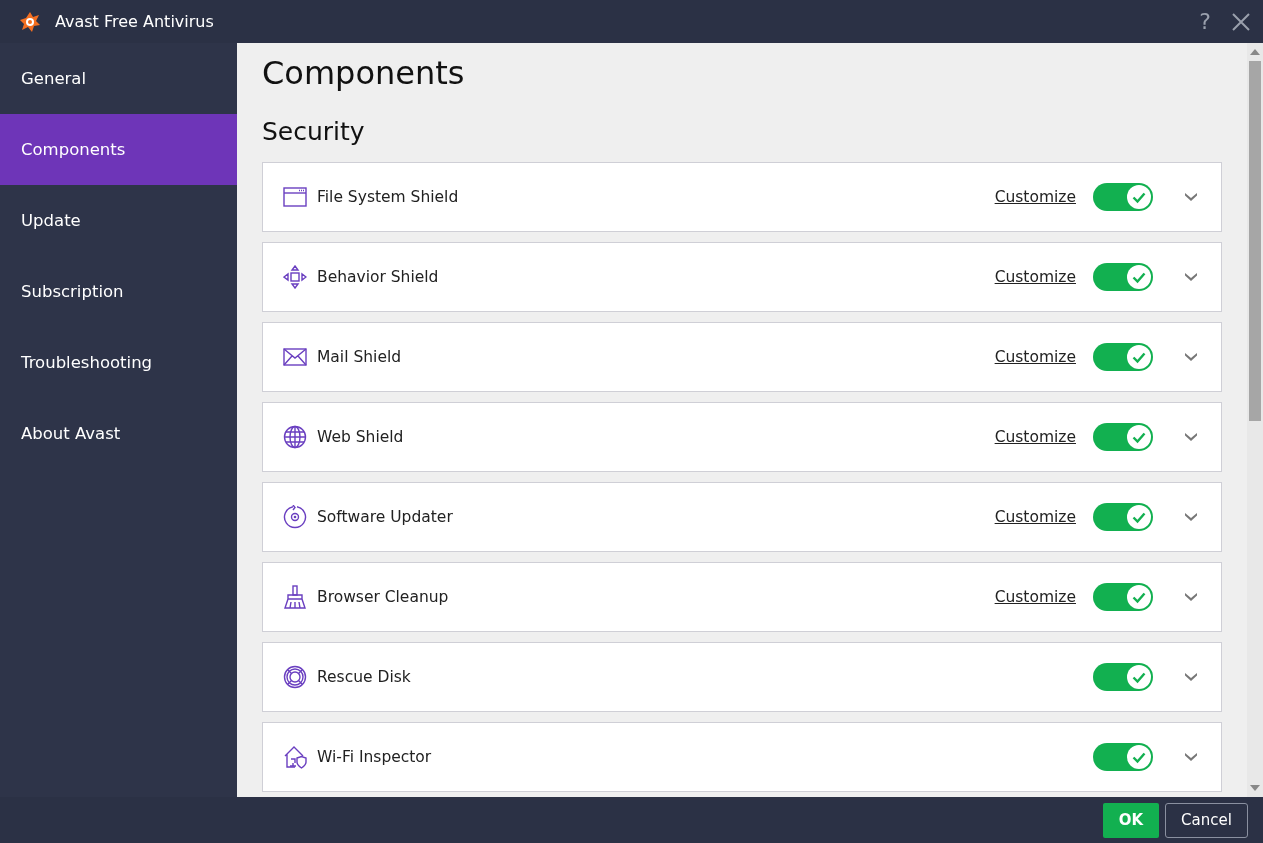 The height and width of the screenshot is (843, 1263). I want to click on envelope-icon, so click(295, 357).